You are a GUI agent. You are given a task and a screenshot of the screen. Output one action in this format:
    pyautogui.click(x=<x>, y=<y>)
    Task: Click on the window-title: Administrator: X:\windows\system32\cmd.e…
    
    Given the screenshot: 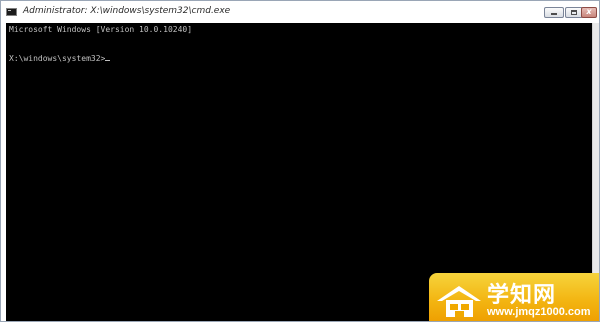 What is the action you would take?
    pyautogui.click(x=127, y=11)
    